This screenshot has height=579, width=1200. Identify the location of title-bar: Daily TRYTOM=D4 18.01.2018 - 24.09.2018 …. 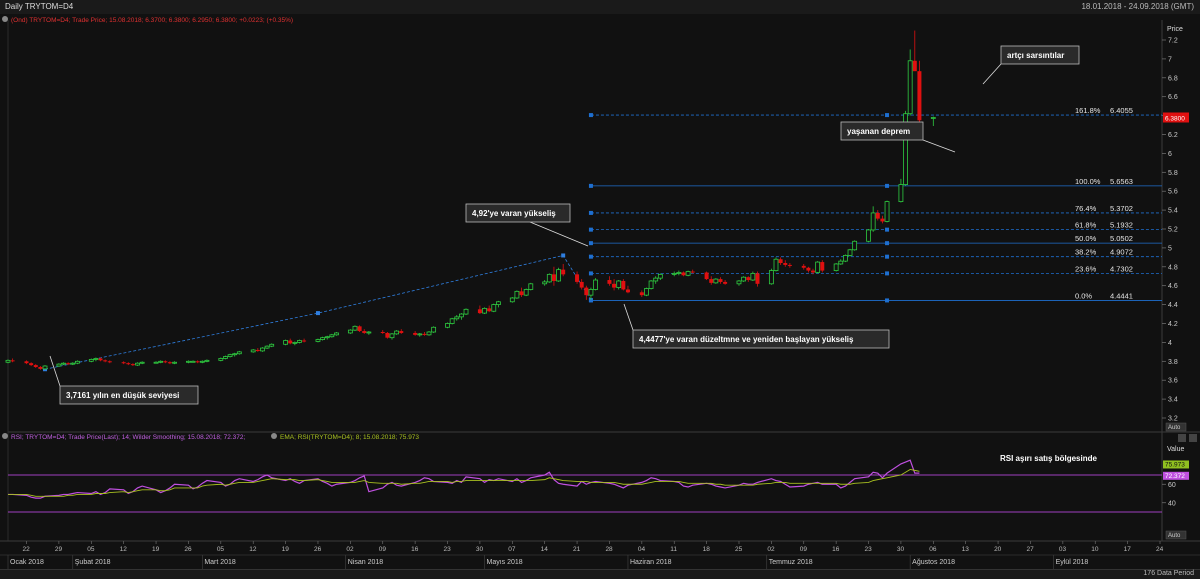
(600, 7).